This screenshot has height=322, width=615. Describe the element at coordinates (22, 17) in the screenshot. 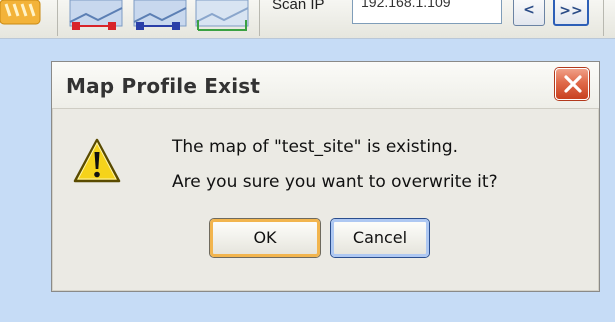

I see `toolbar-orange-icon` at that location.